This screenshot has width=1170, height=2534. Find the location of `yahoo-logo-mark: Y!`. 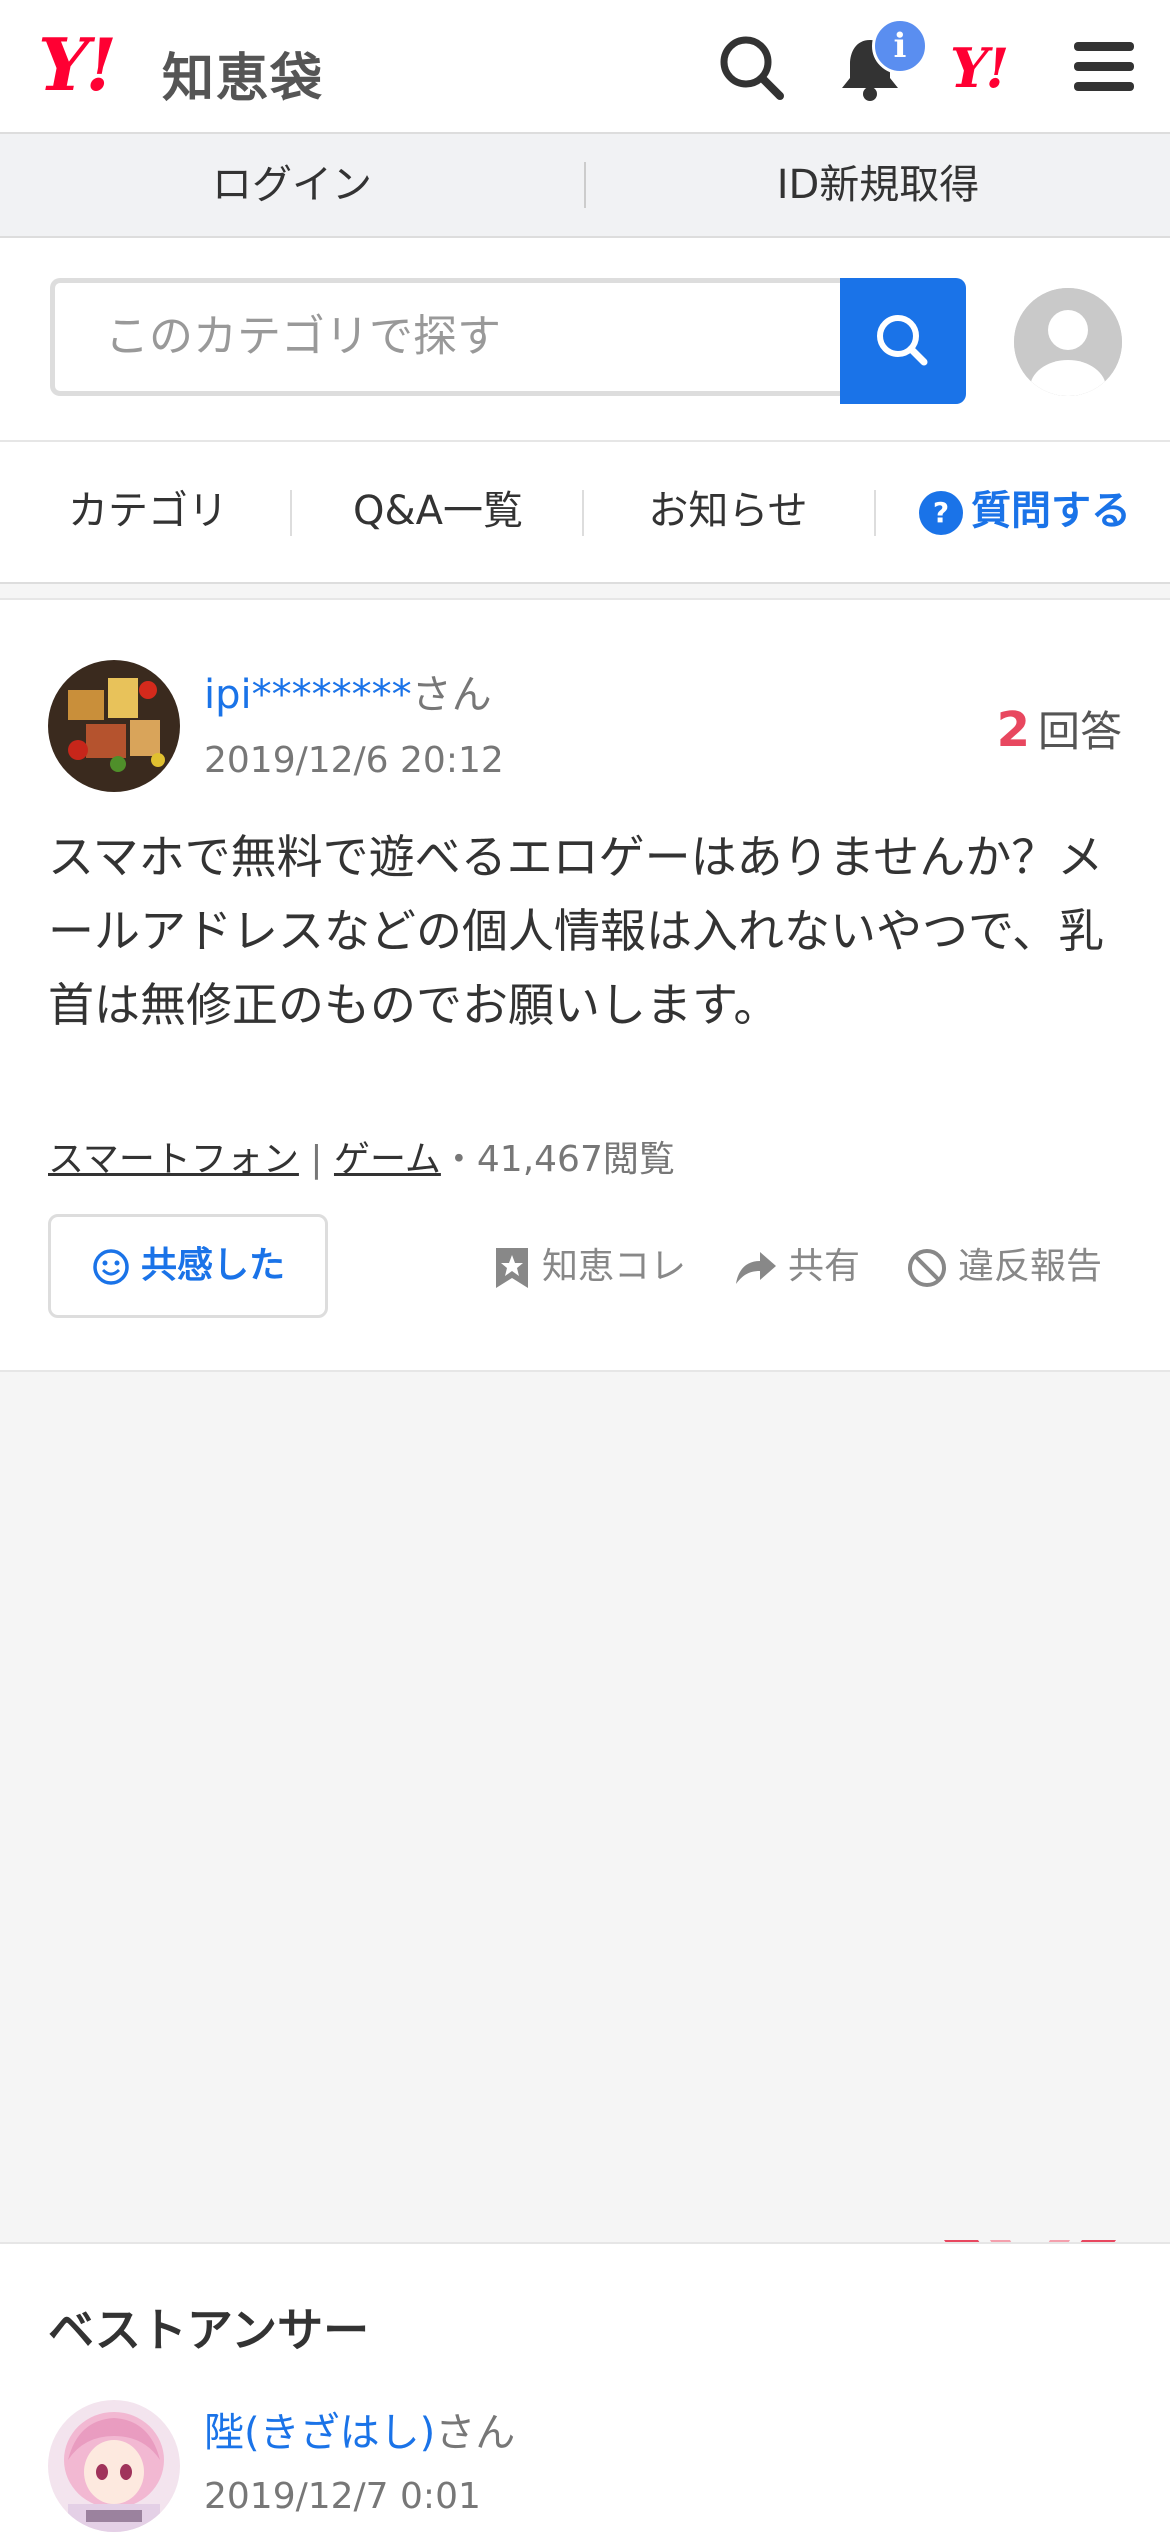

yahoo-logo-mark: Y! is located at coordinates (77, 64).